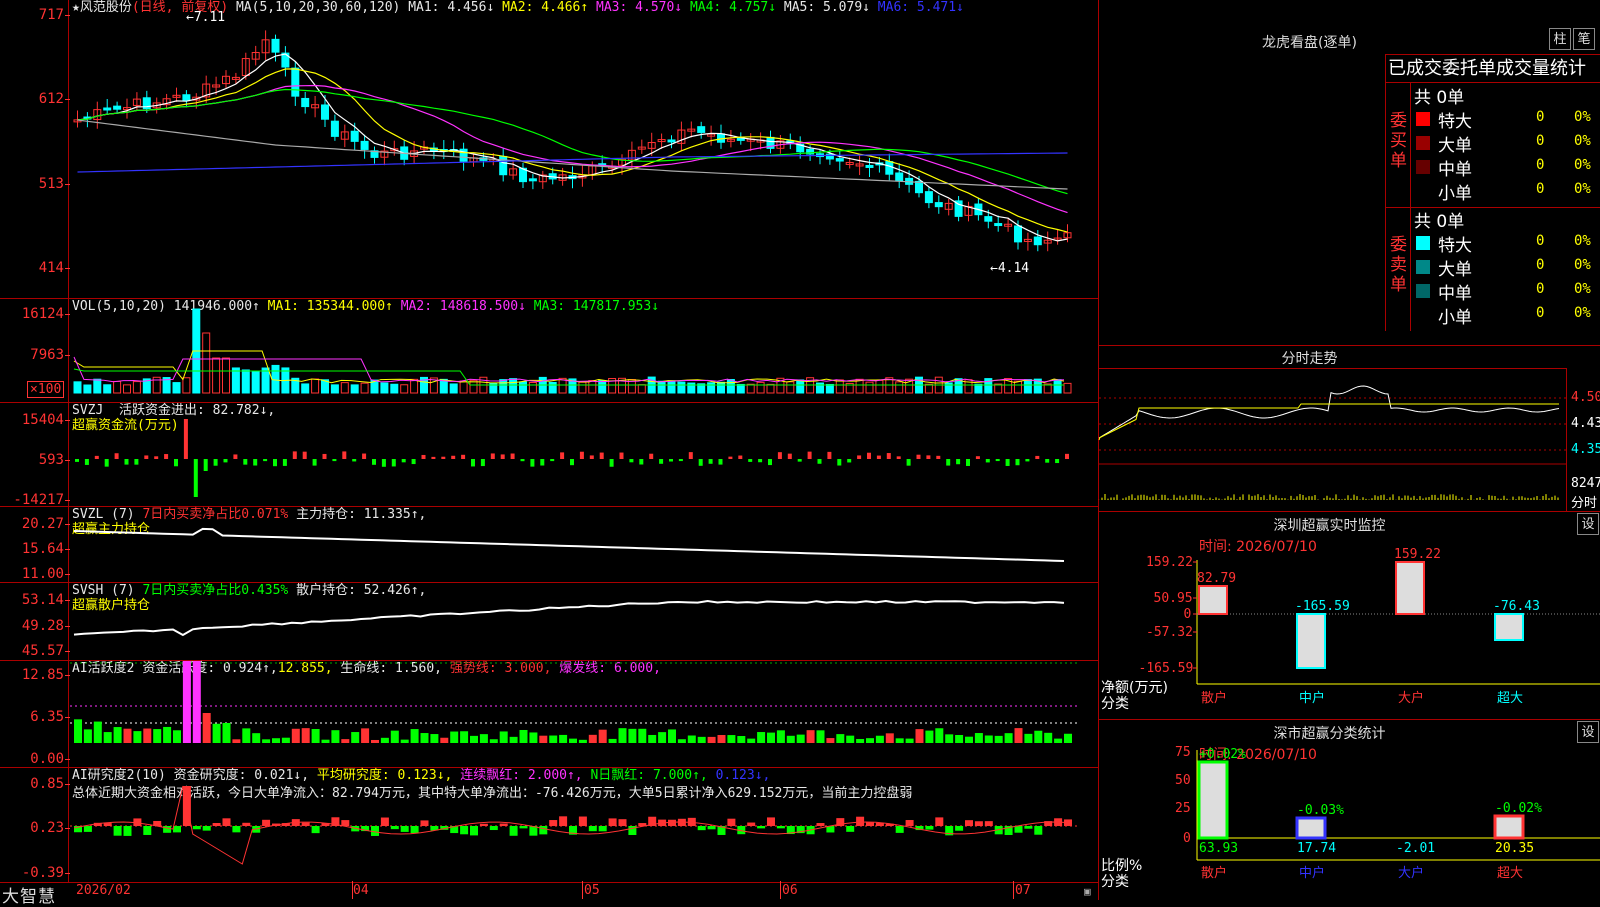  I want to click on monitor-cat: 散户, so click(1214, 698).